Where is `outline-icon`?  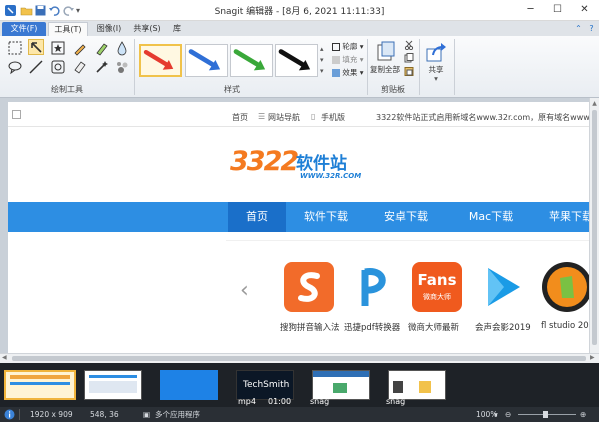
outline-icon is located at coordinates (336, 47).